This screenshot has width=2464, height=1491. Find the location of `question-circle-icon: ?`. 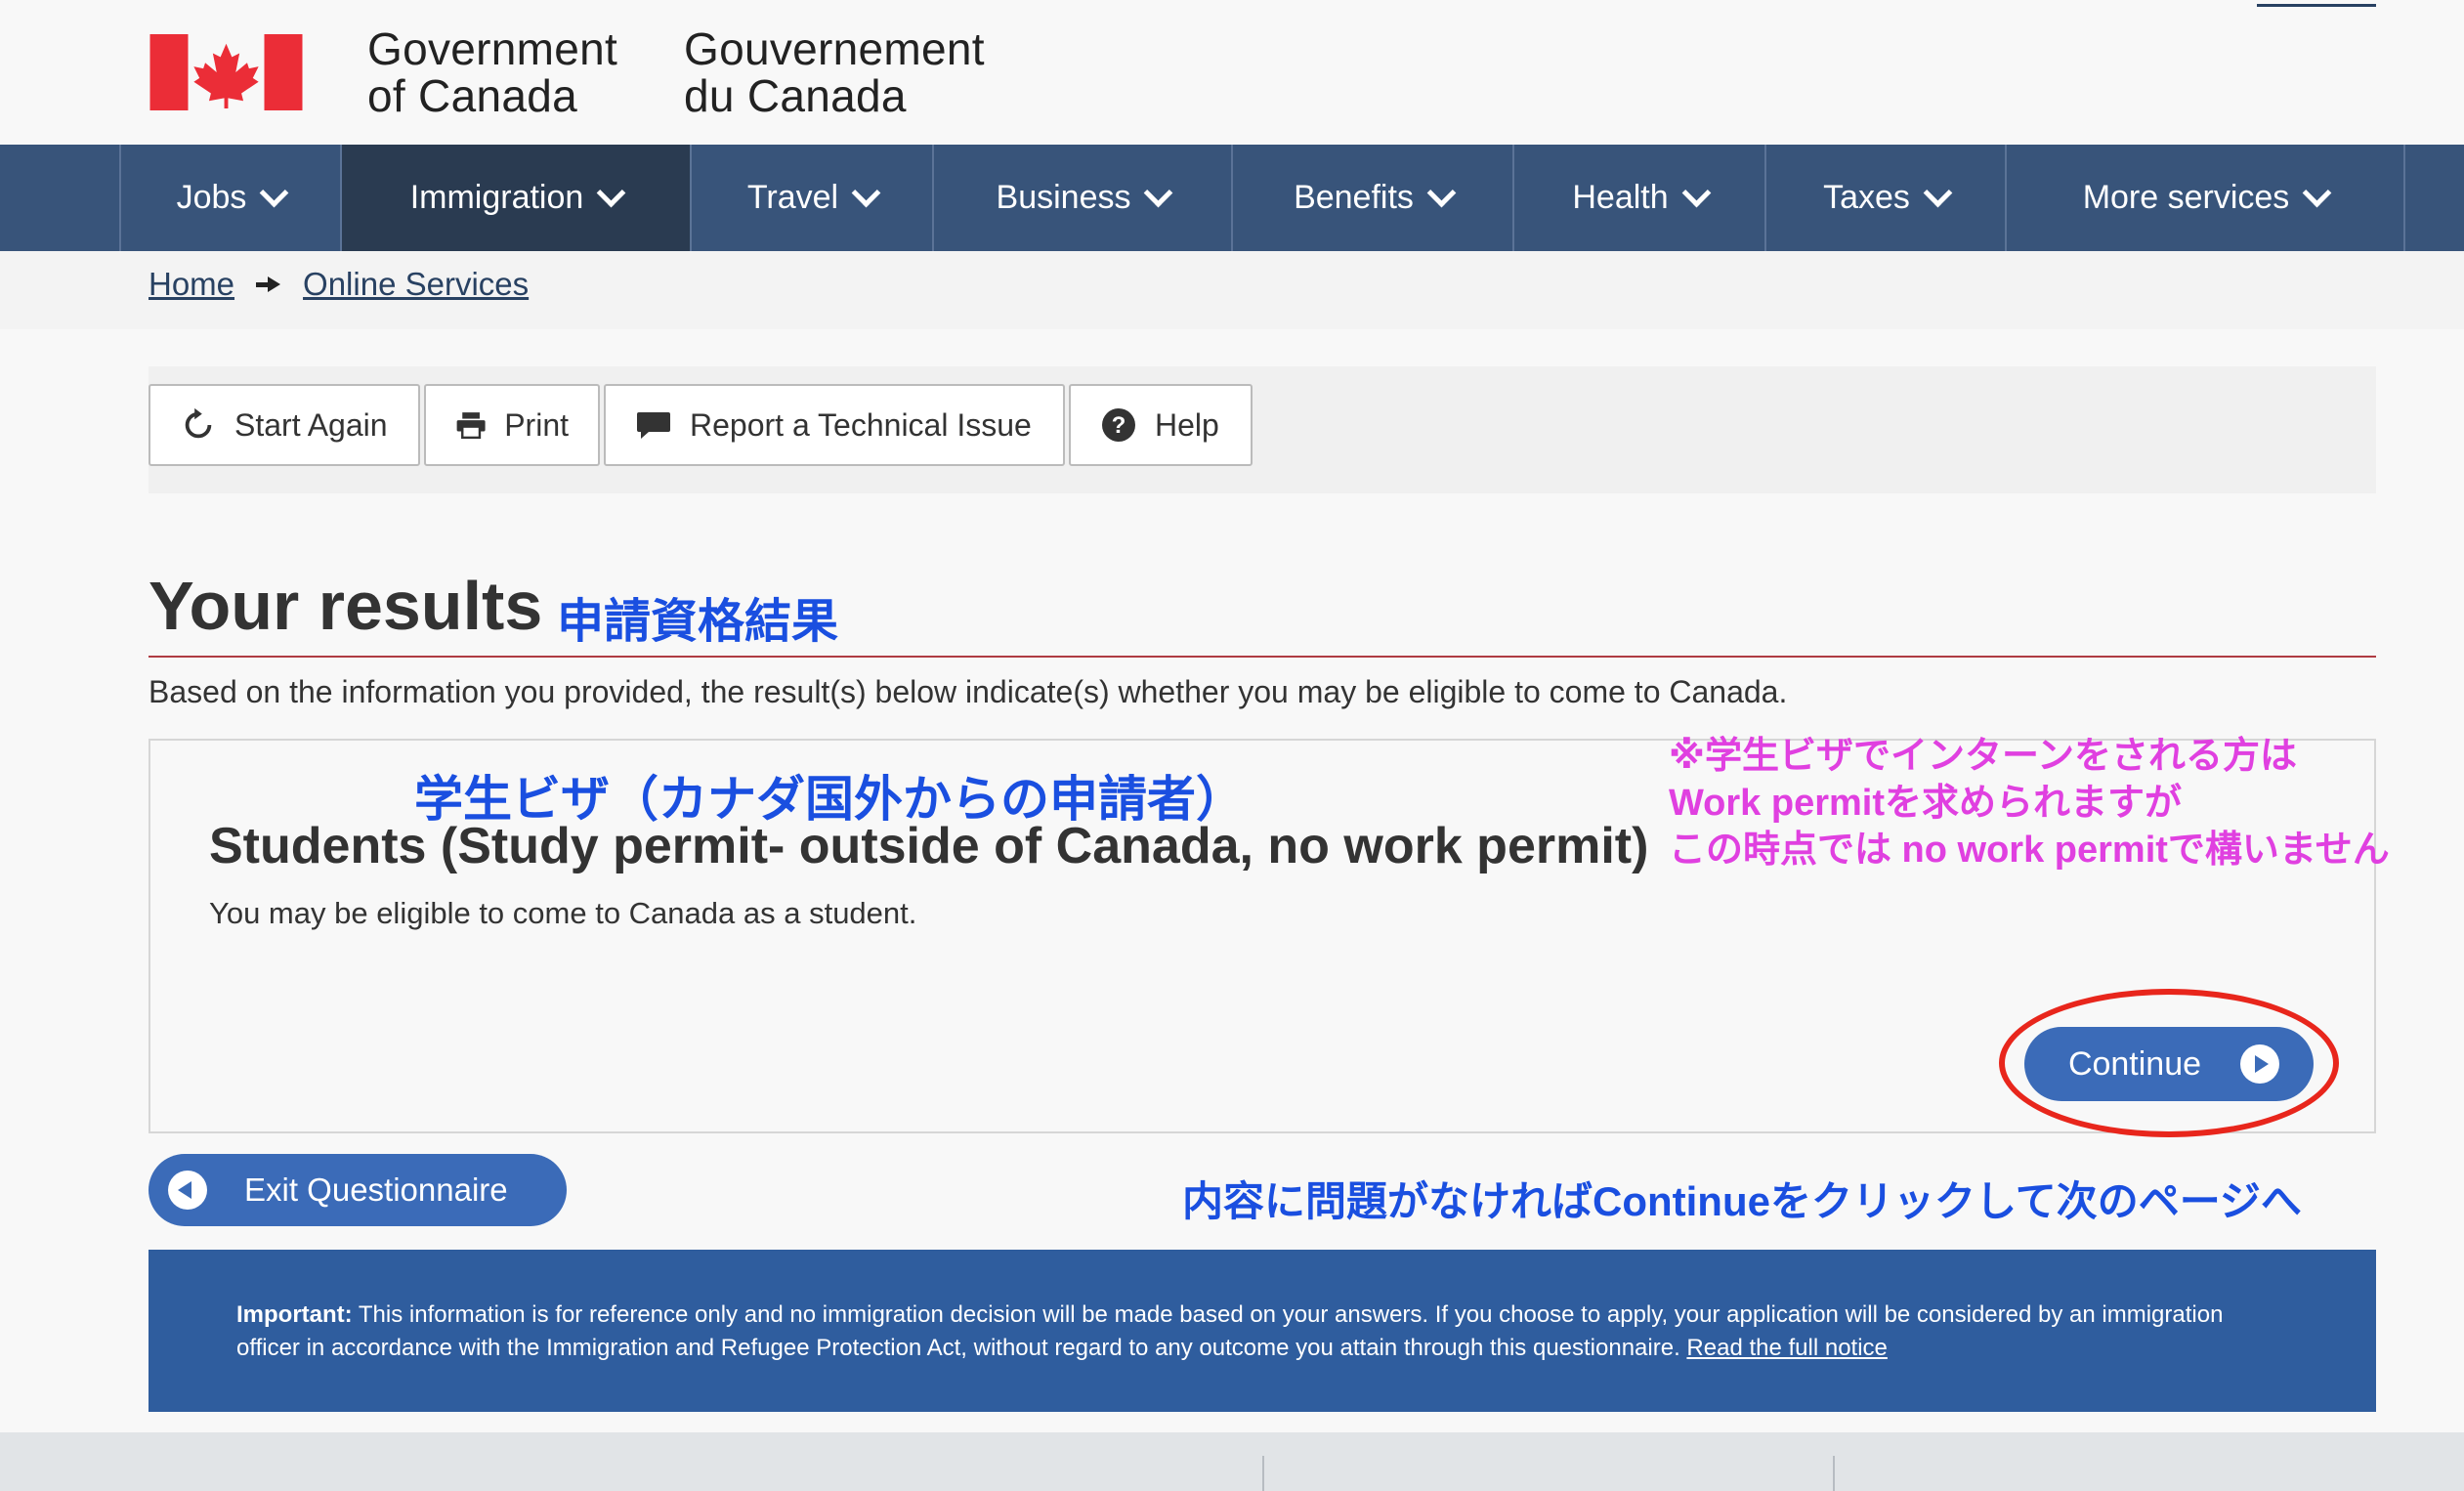

question-circle-icon: ? is located at coordinates (1118, 425).